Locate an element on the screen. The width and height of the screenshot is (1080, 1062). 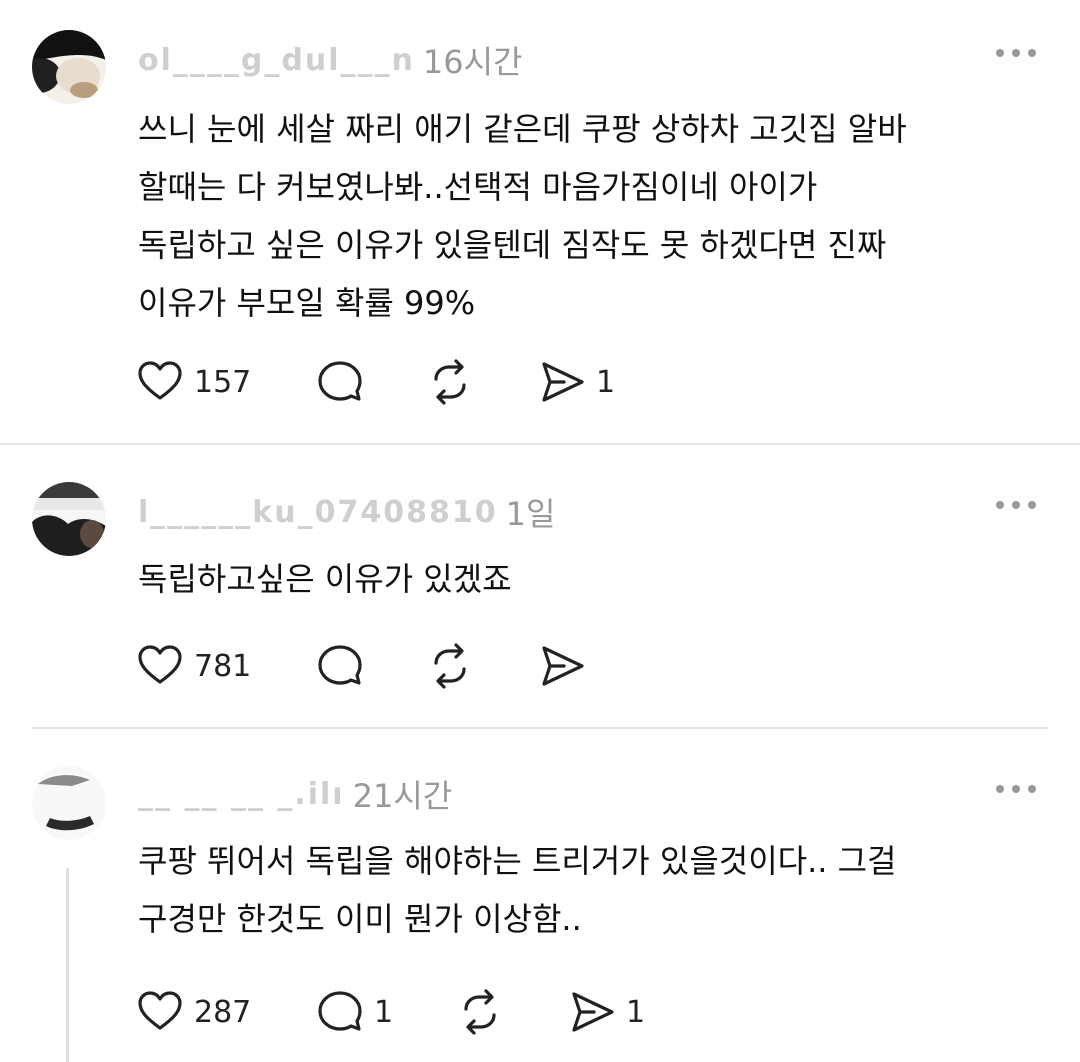
username: ol____g_dul___n is located at coordinates (276, 60).